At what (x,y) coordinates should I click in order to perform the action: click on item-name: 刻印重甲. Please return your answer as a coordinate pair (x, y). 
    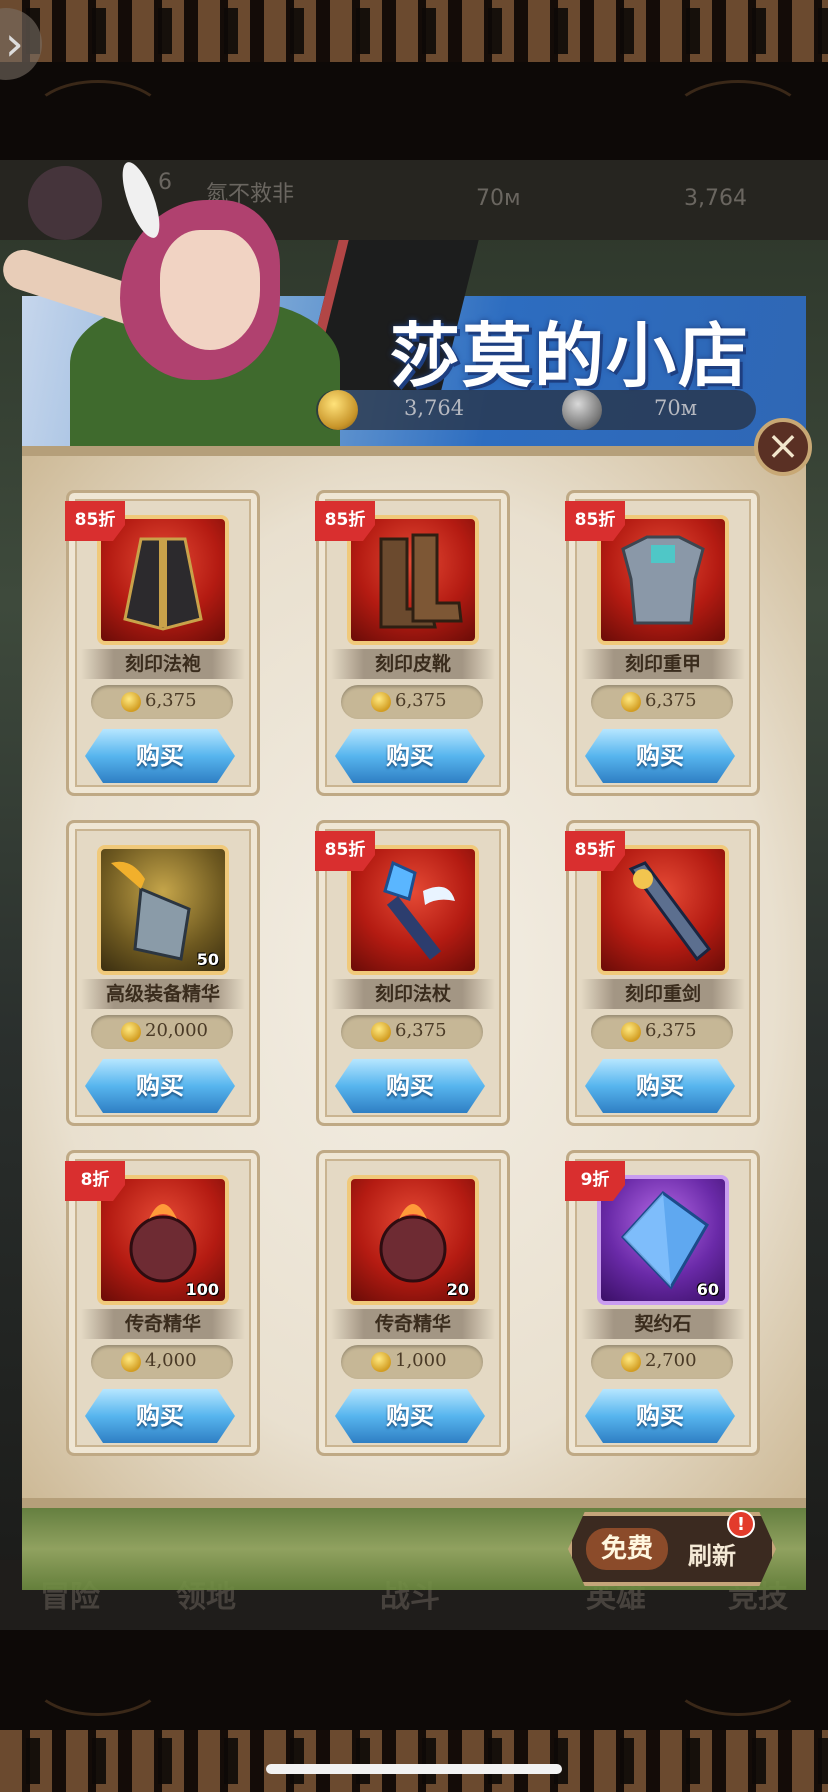
    Looking at the image, I should click on (663, 664).